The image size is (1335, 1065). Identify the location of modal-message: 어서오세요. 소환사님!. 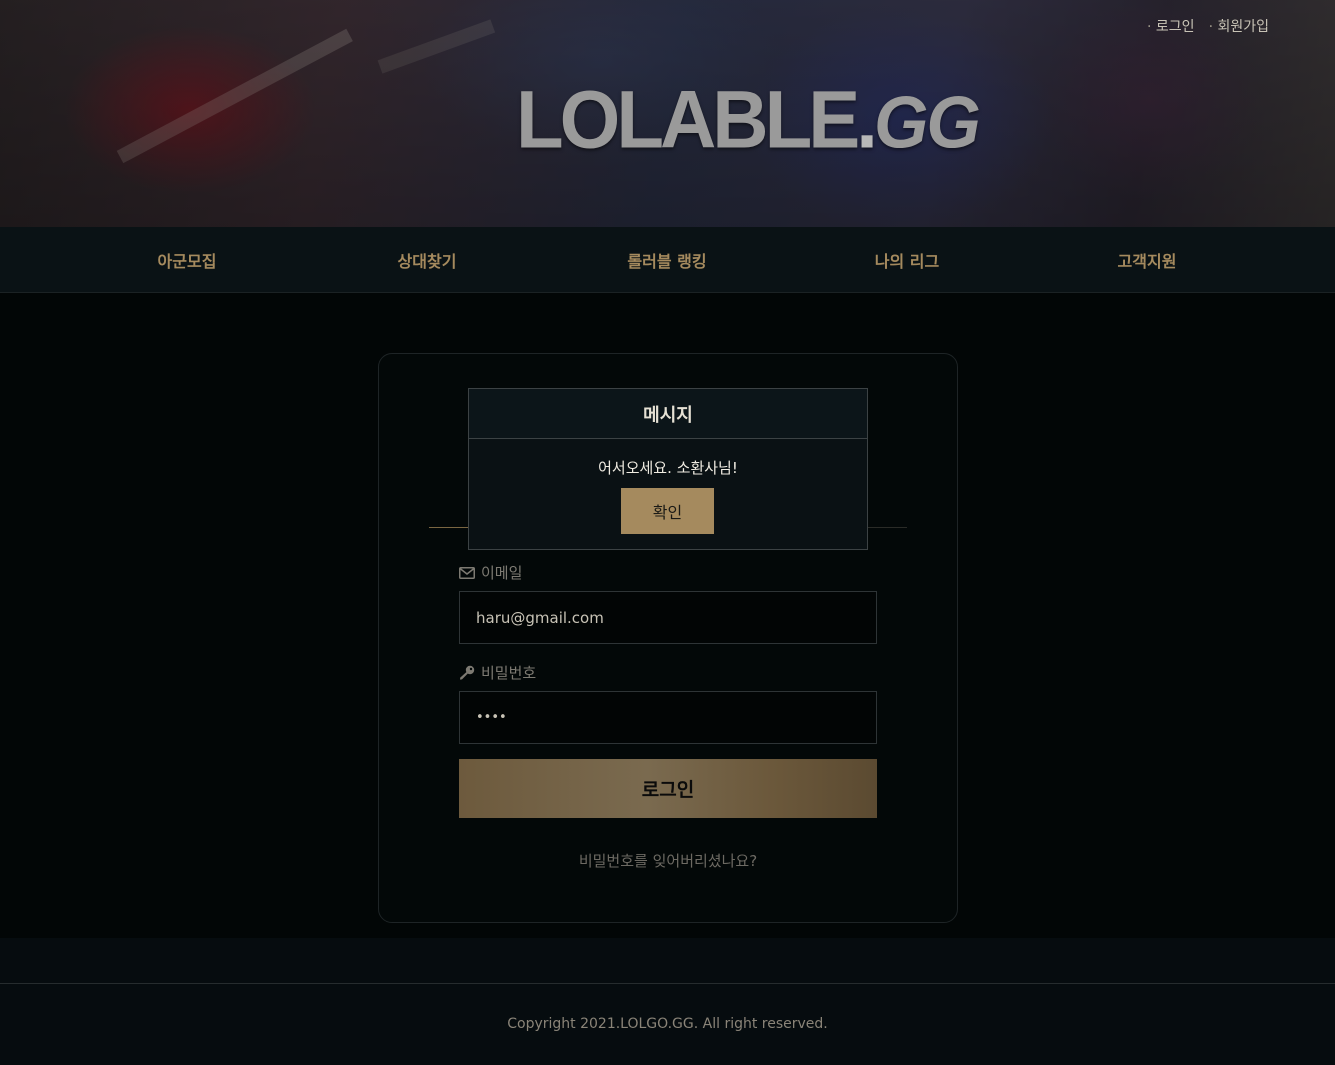
(668, 468).